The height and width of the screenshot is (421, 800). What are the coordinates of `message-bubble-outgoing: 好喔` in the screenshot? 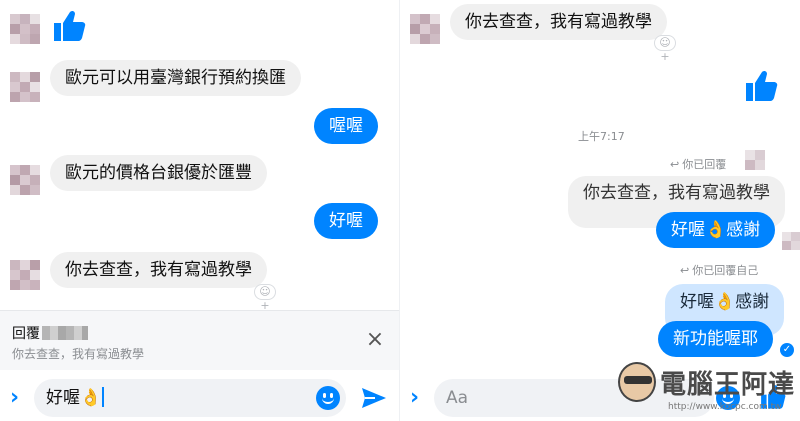 It's located at (346, 221).